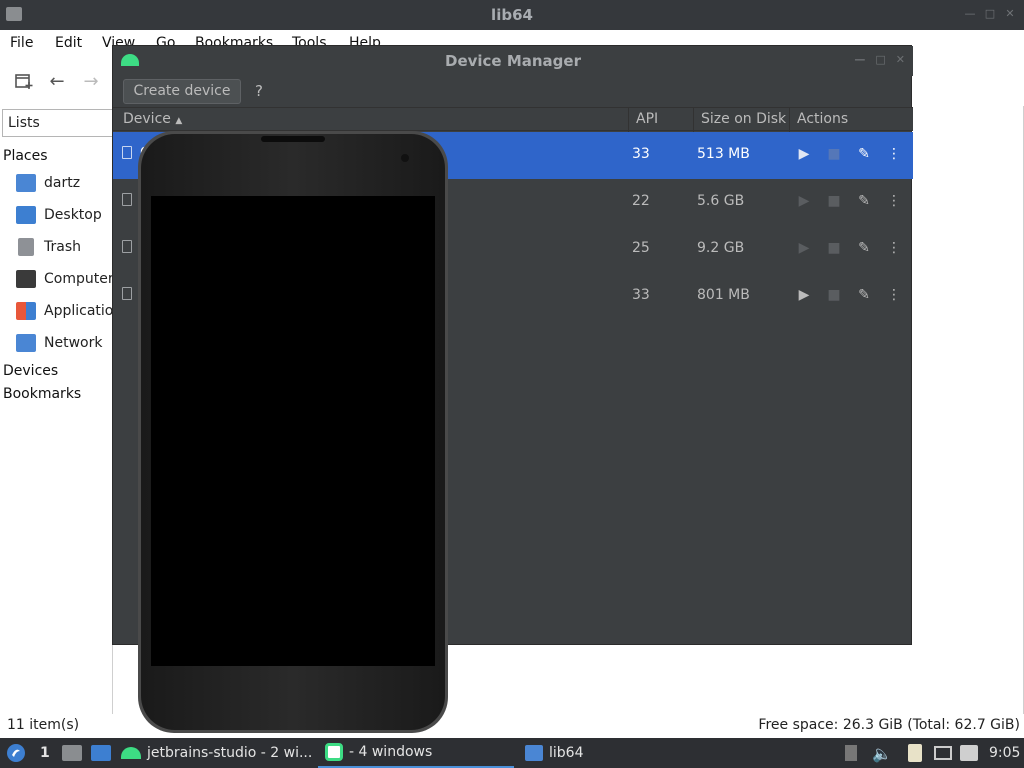 The width and height of the screenshot is (1024, 768). What do you see at coordinates (26, 215) in the screenshot?
I see `desktop-icon` at bounding box center [26, 215].